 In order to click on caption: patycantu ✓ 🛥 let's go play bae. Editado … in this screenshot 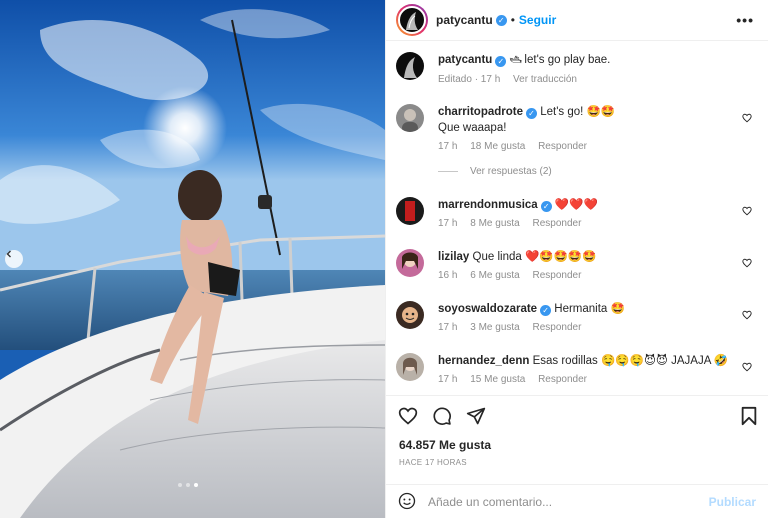, I will do `click(578, 72)`.